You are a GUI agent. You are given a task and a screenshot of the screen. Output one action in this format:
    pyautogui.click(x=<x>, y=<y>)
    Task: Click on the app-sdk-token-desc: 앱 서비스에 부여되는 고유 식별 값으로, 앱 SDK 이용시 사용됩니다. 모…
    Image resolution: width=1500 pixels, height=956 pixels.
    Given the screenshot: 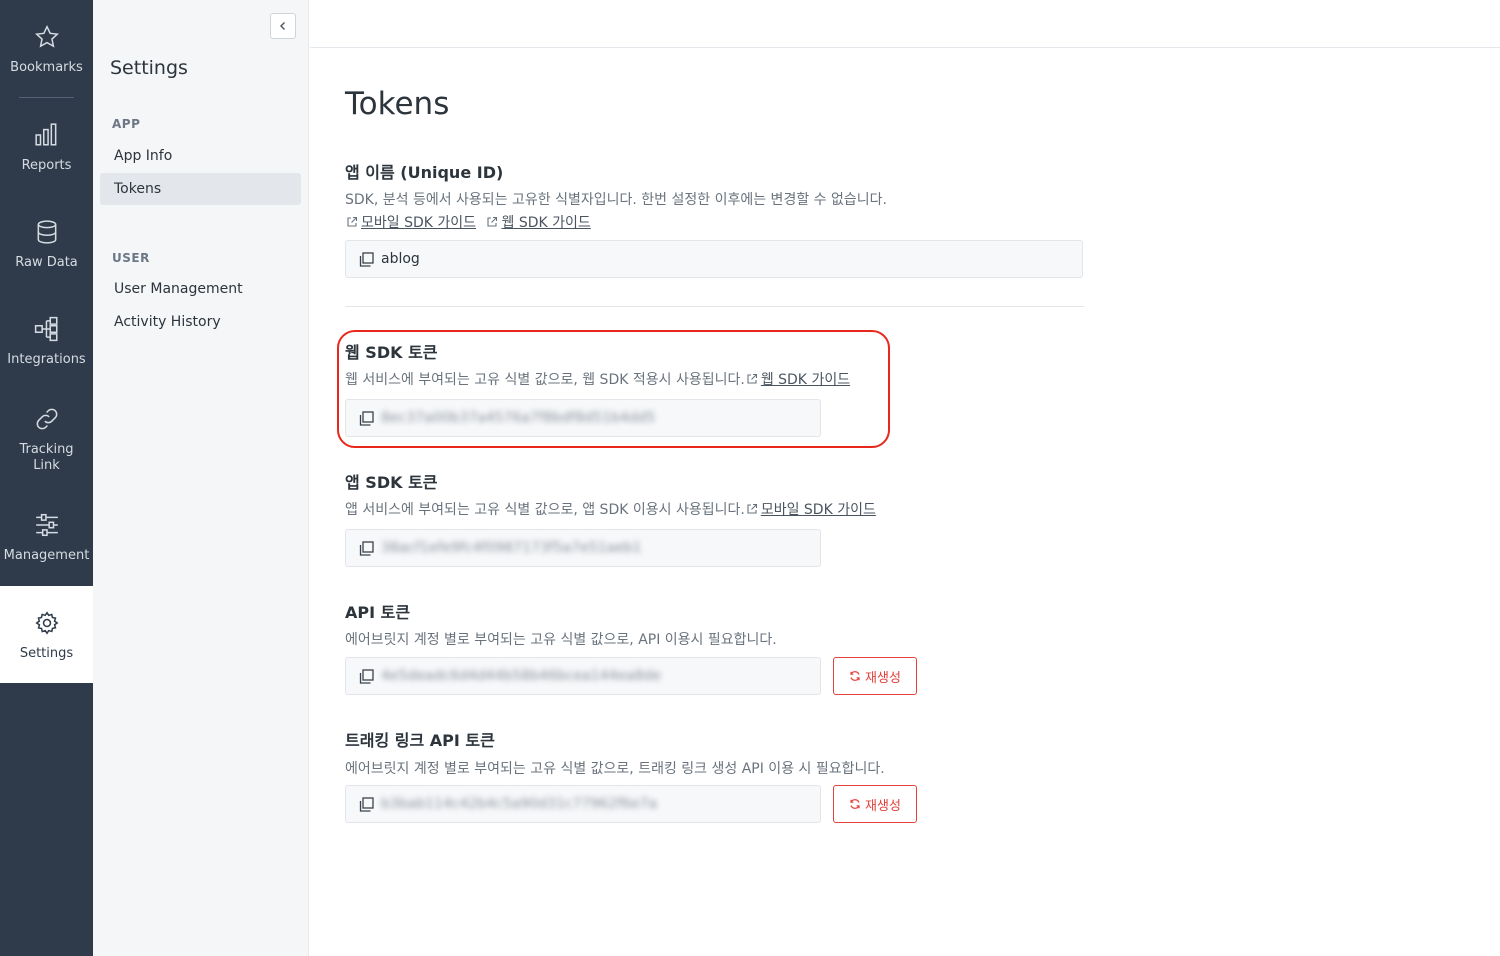 What is the action you would take?
    pyautogui.click(x=610, y=509)
    